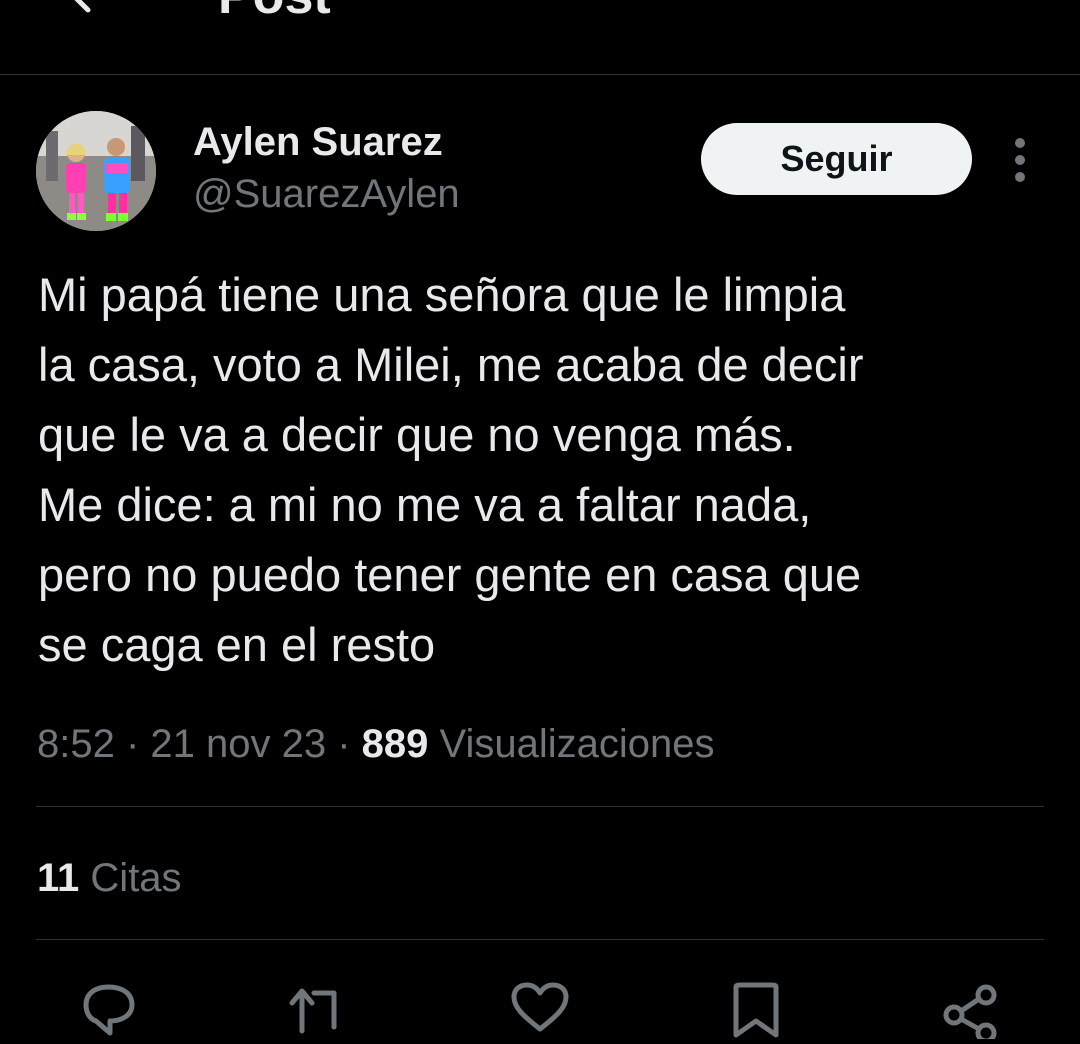  Describe the element at coordinates (238, 744) in the screenshot. I see `tweet-date: 21 nov 23` at that location.